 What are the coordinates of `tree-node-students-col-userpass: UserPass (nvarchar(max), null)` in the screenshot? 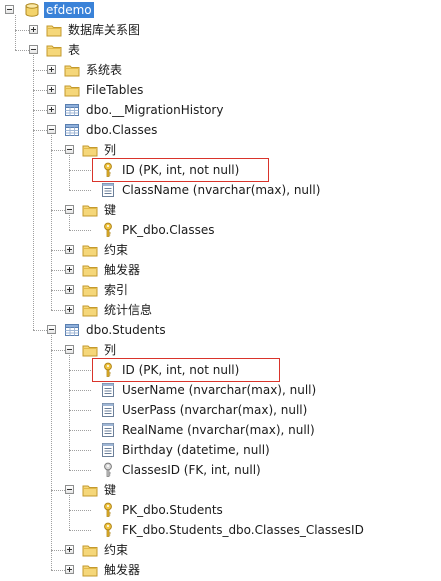 It's located at (204, 410).